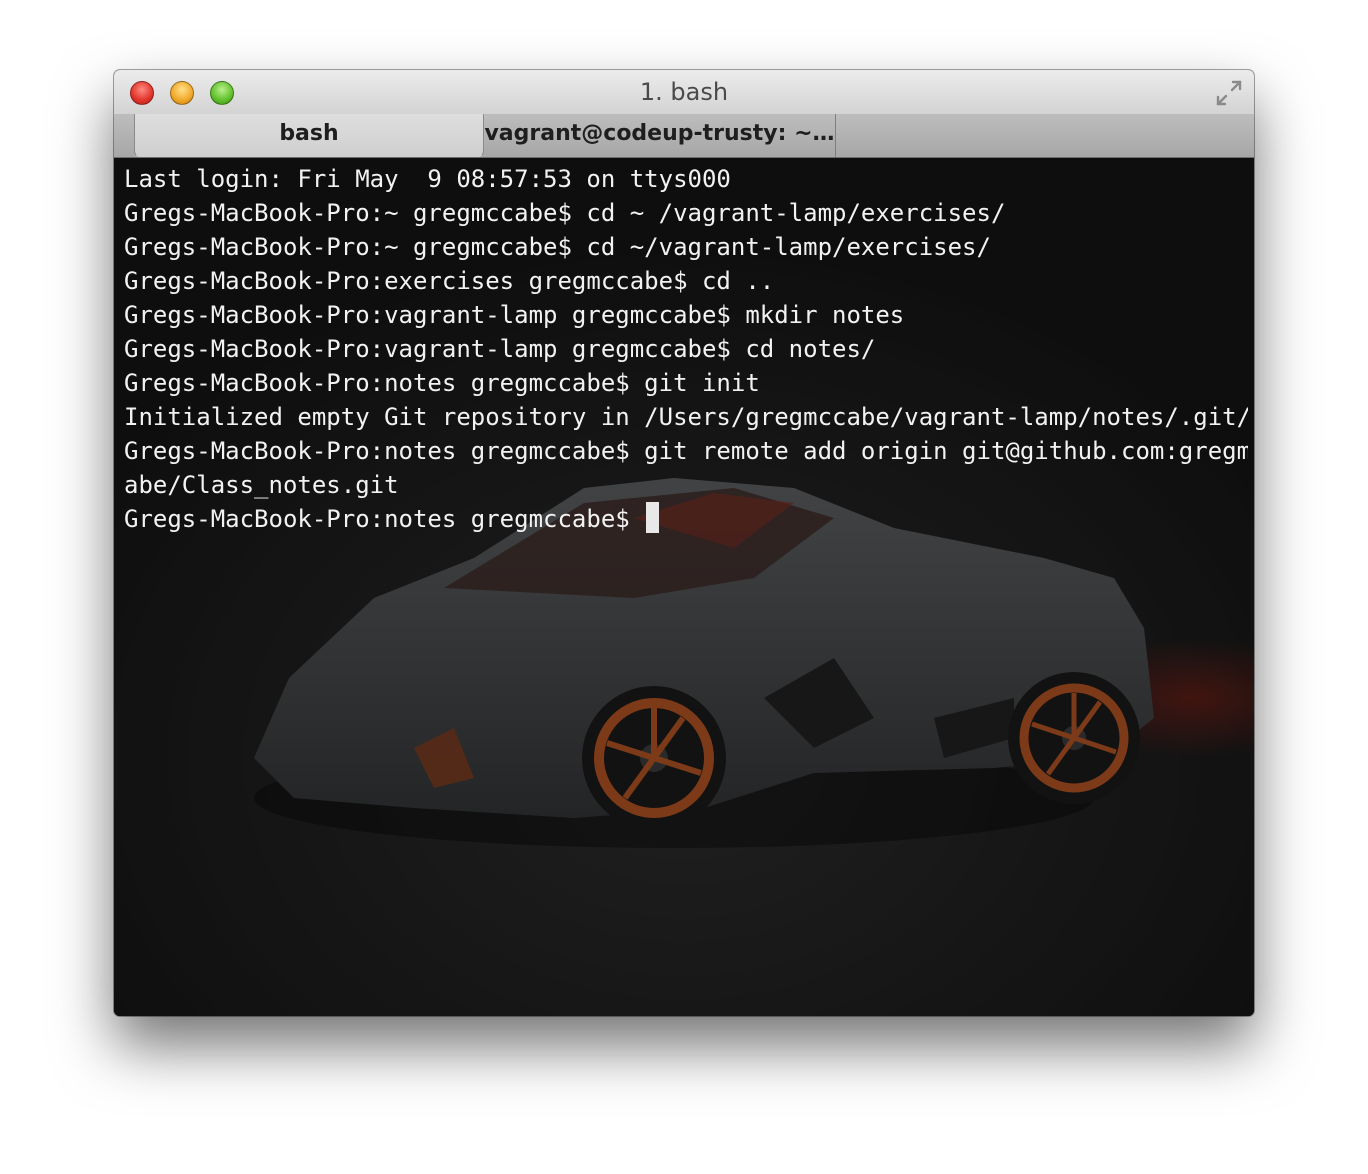 Image resolution: width=1368 pixels, height=1174 pixels. Describe the element at coordinates (384, 519) in the screenshot. I see `shell-prompt: Gregs-MacBook-Pro:notes gregmccabe$` at that location.